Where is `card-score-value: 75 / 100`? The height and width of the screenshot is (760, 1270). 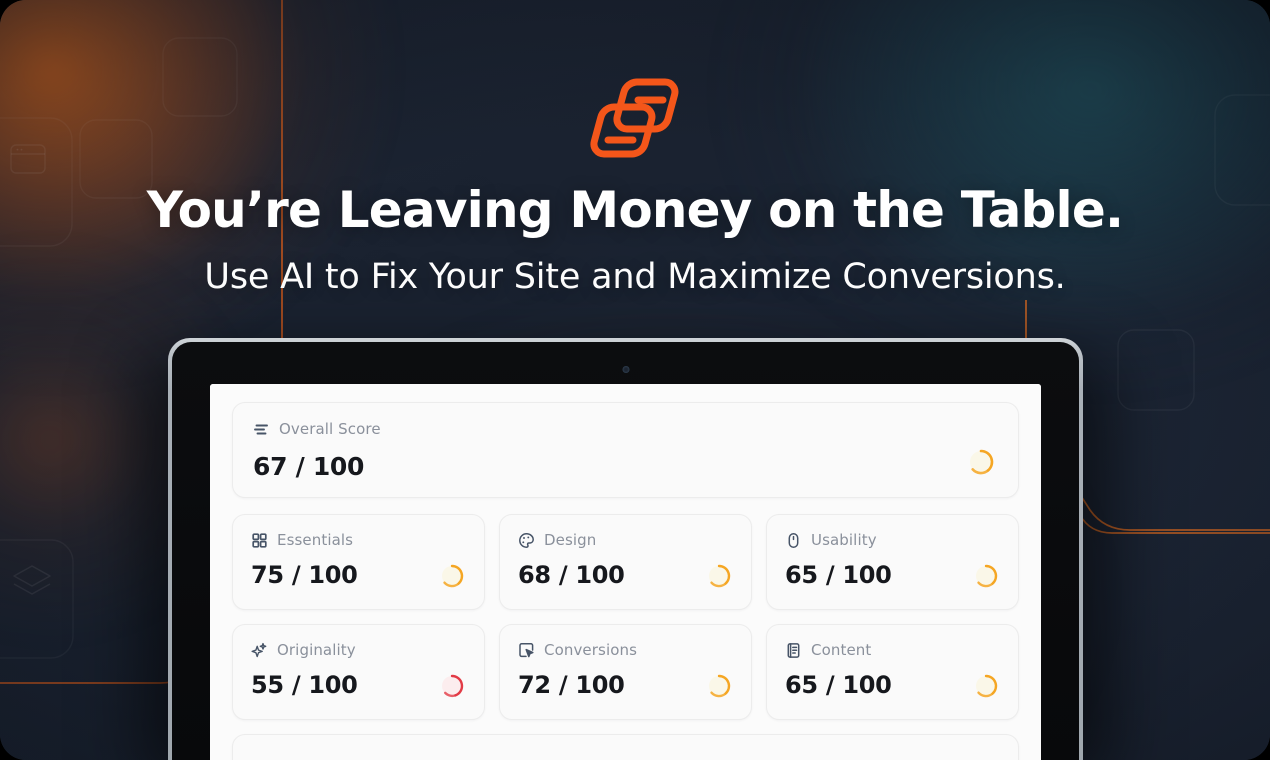 card-score-value: 75 / 100 is located at coordinates (304, 575).